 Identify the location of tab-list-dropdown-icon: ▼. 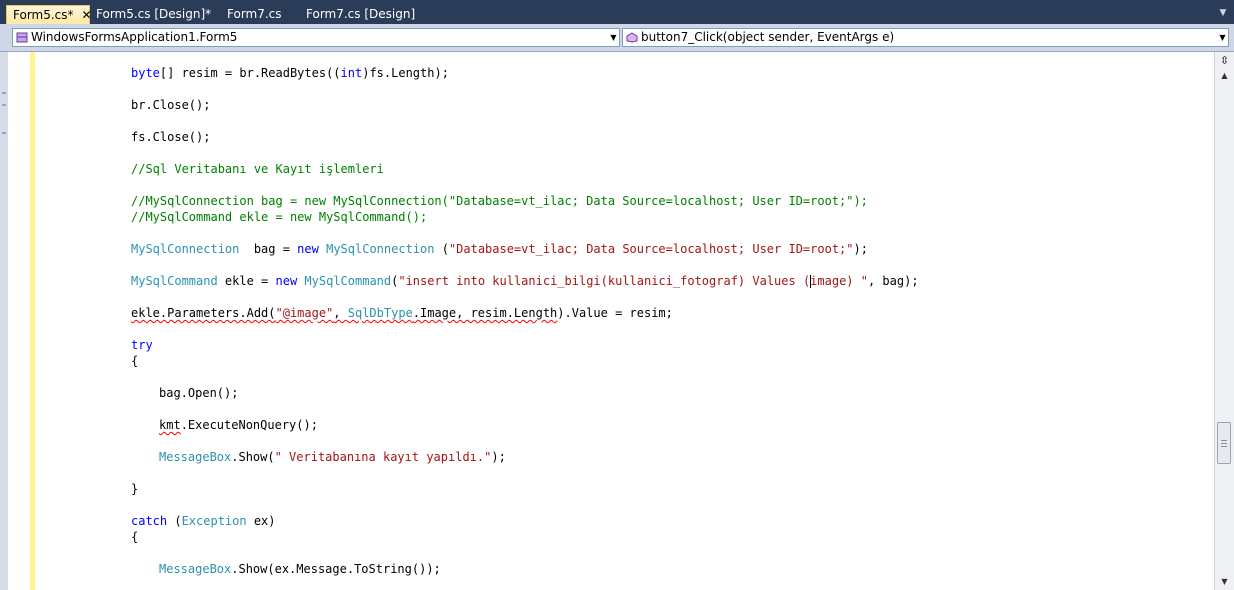
(1223, 13).